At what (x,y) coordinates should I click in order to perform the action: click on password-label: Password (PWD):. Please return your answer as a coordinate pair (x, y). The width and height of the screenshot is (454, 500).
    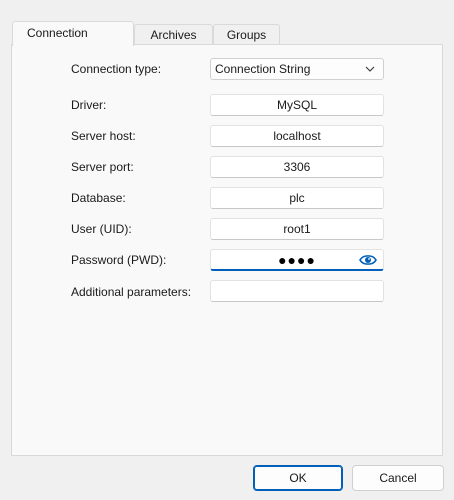
    Looking at the image, I should click on (119, 260).